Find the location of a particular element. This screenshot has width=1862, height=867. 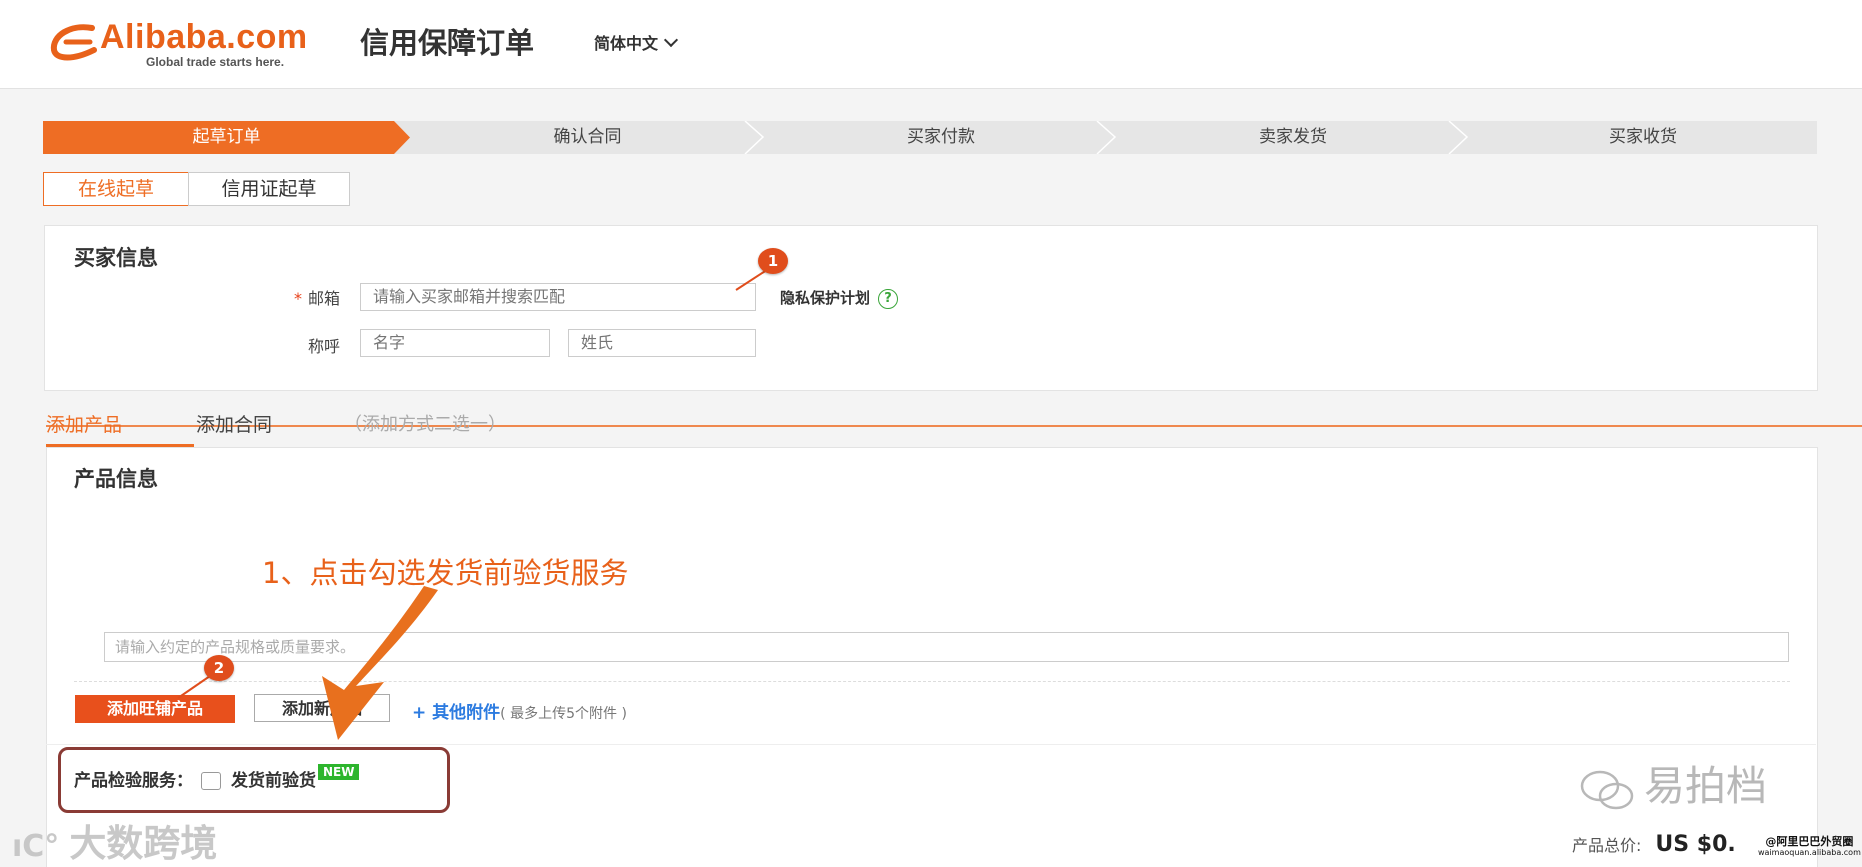

step-draft-order: 起草订单 is located at coordinates (226, 137).